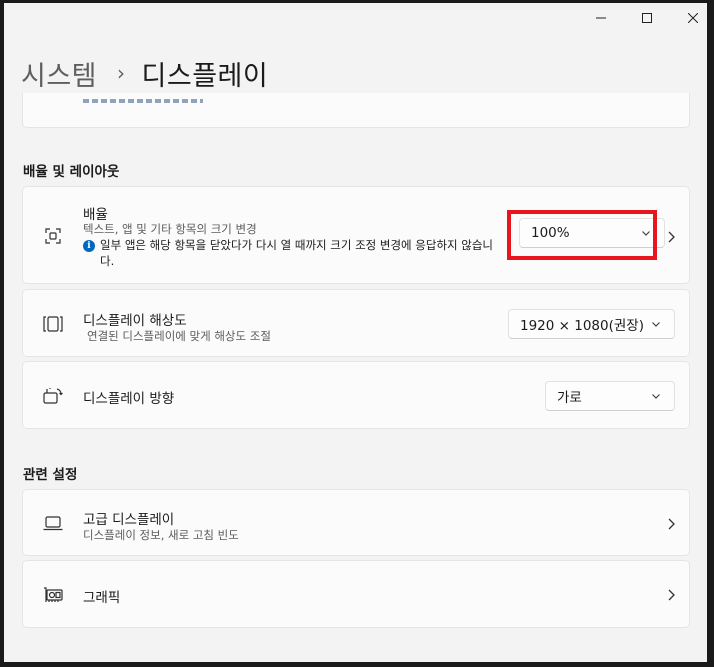 The height and width of the screenshot is (667, 714). I want to click on advanced-display-subtitle: 디스플레이 정보, 새로 고침 빈도, so click(161, 535).